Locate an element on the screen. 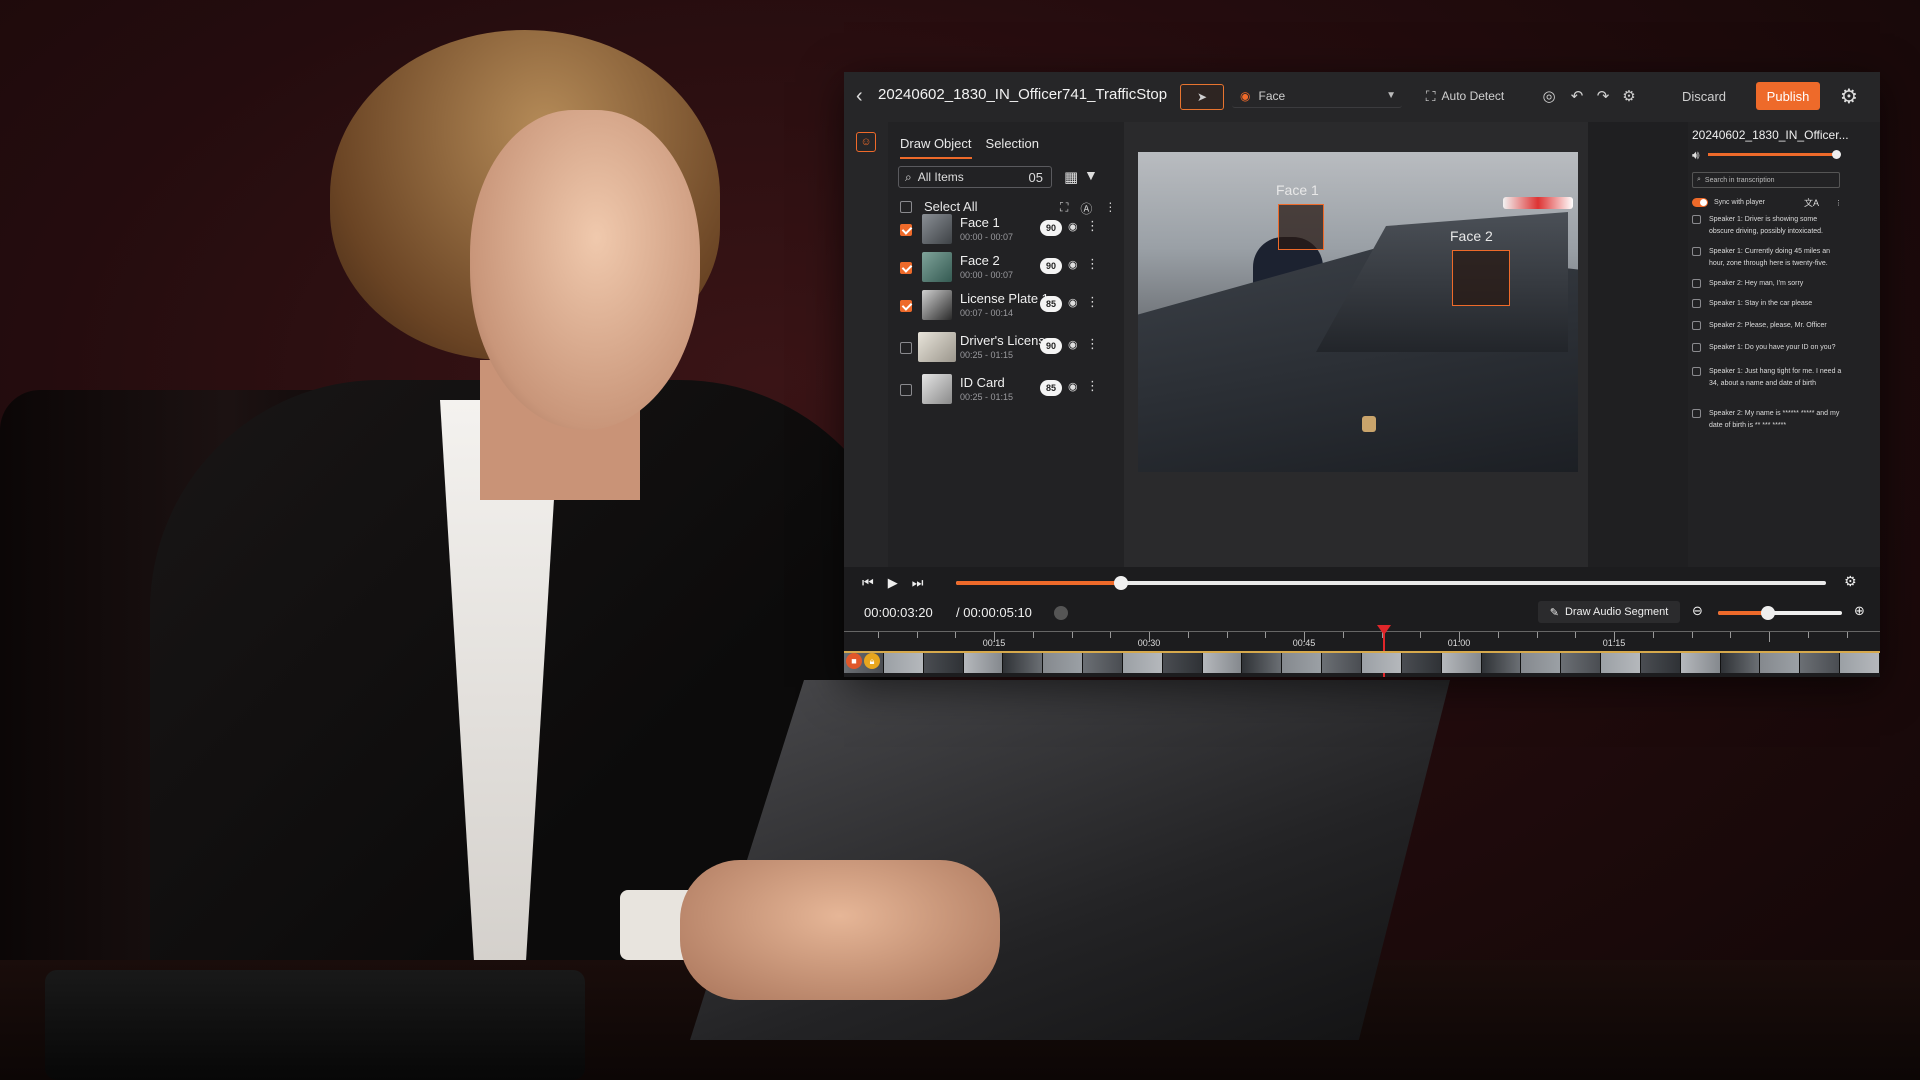  cursor-icon: ➤ is located at coordinates (1202, 97).